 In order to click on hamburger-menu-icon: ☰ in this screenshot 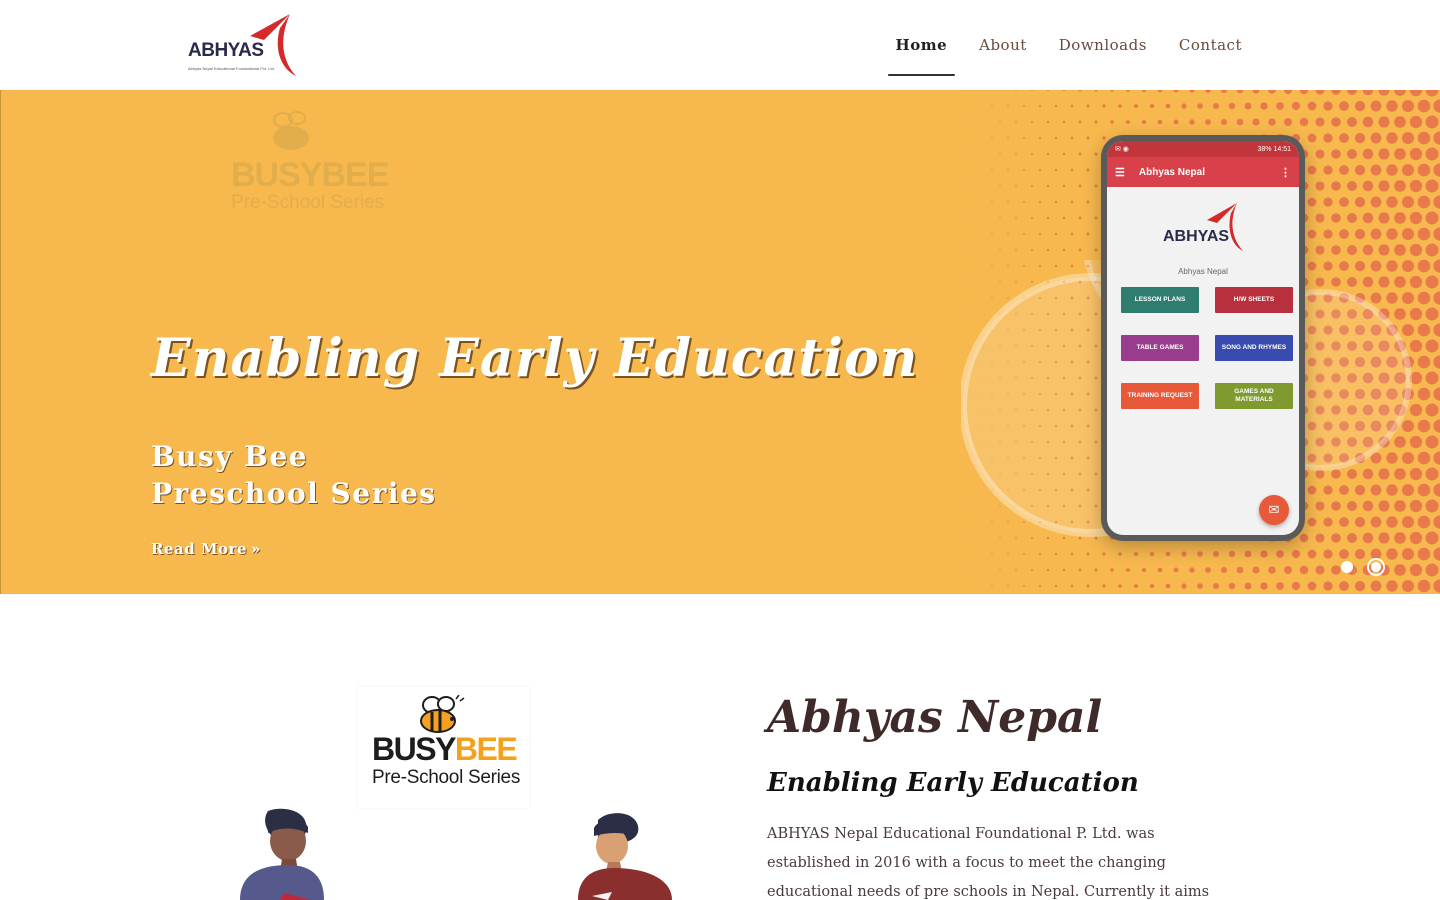, I will do `click(1120, 172)`.